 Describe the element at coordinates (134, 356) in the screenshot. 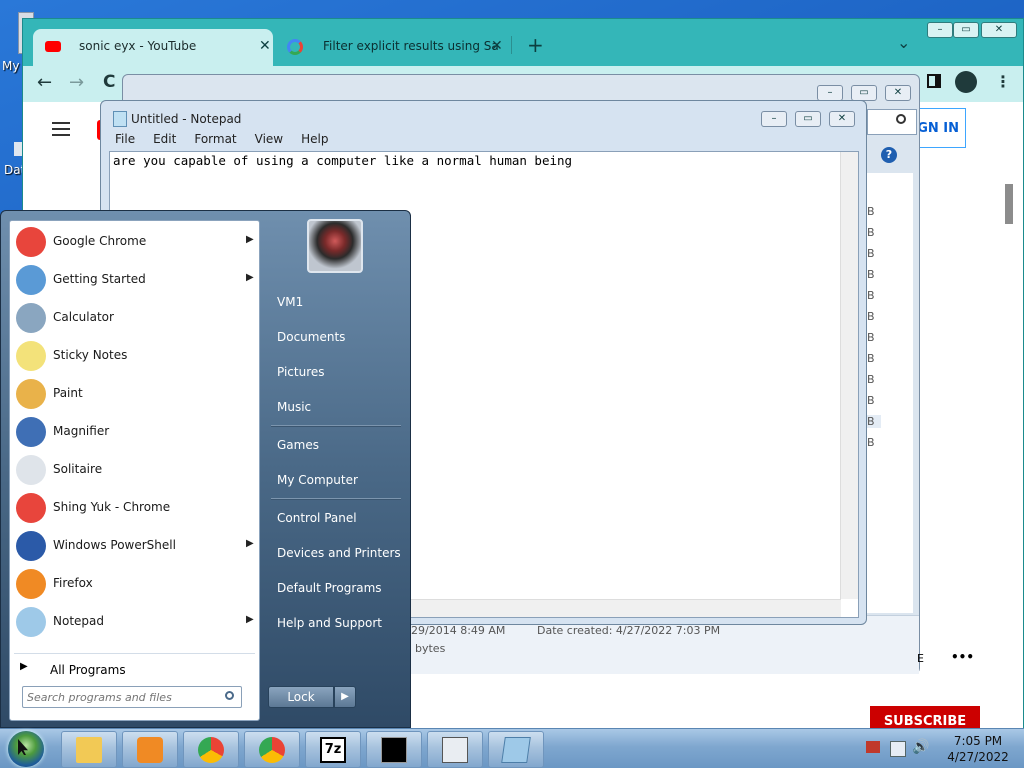

I see `start-menu-item: Sticky Notes` at that location.